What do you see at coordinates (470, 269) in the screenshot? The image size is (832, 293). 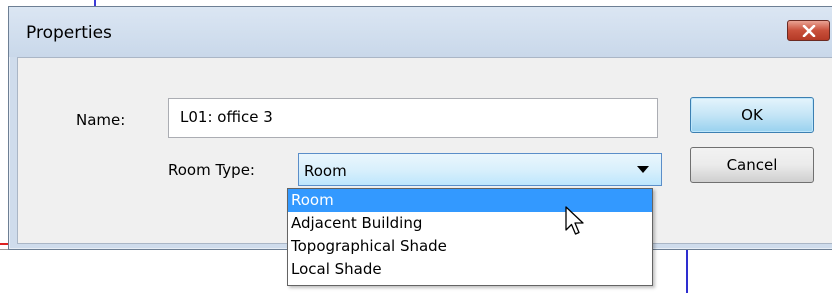 I see `dropdown-option-local-shade: Local Shade` at bounding box center [470, 269].